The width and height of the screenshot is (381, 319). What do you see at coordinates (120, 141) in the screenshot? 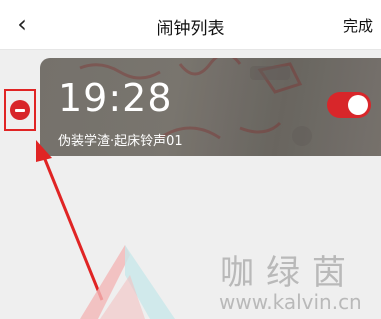
I see `alarm-ringtone: 伪装学渣·起床铃声01` at bounding box center [120, 141].